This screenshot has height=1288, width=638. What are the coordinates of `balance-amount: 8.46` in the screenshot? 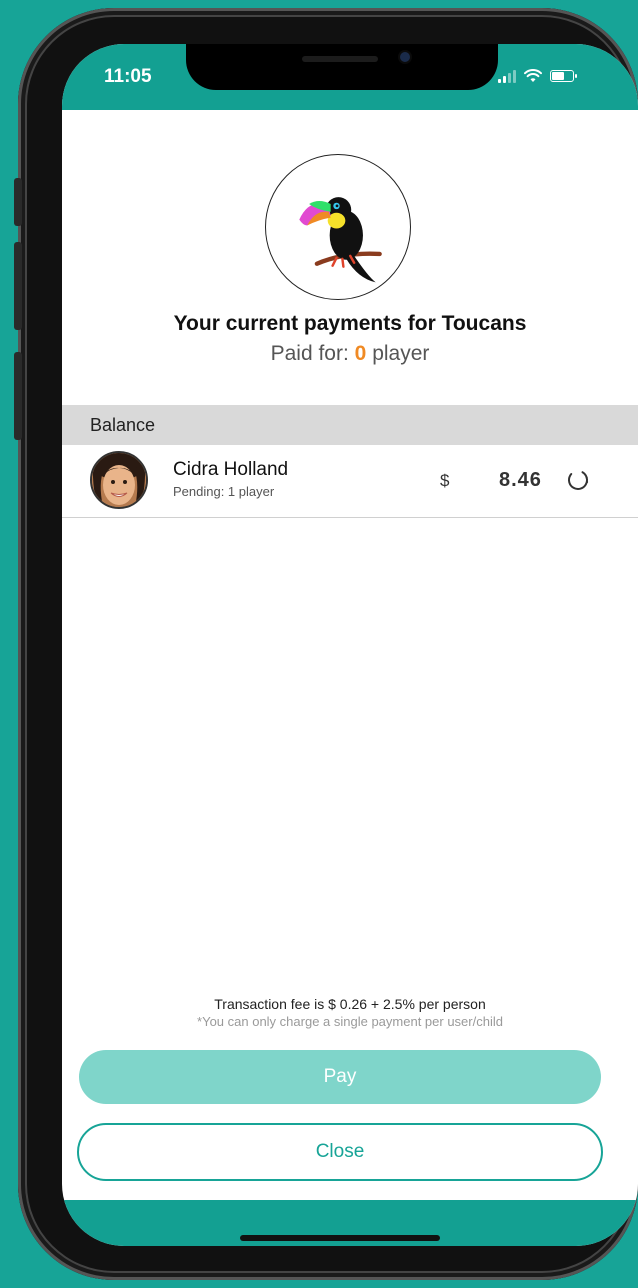 It's located at (520, 480).